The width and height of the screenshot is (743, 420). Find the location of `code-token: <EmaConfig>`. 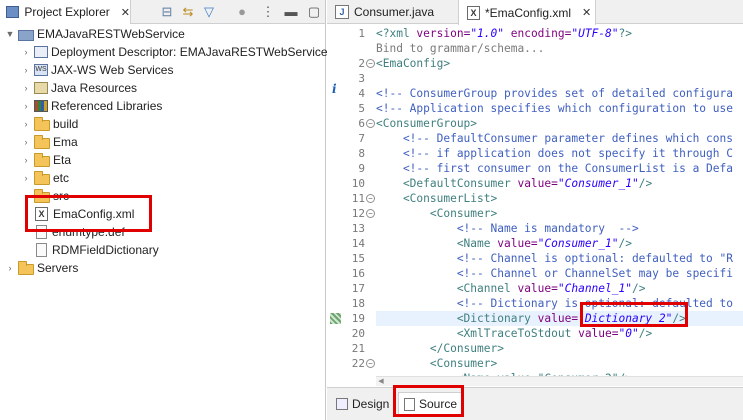

code-token: <EmaConfig> is located at coordinates (413, 63).